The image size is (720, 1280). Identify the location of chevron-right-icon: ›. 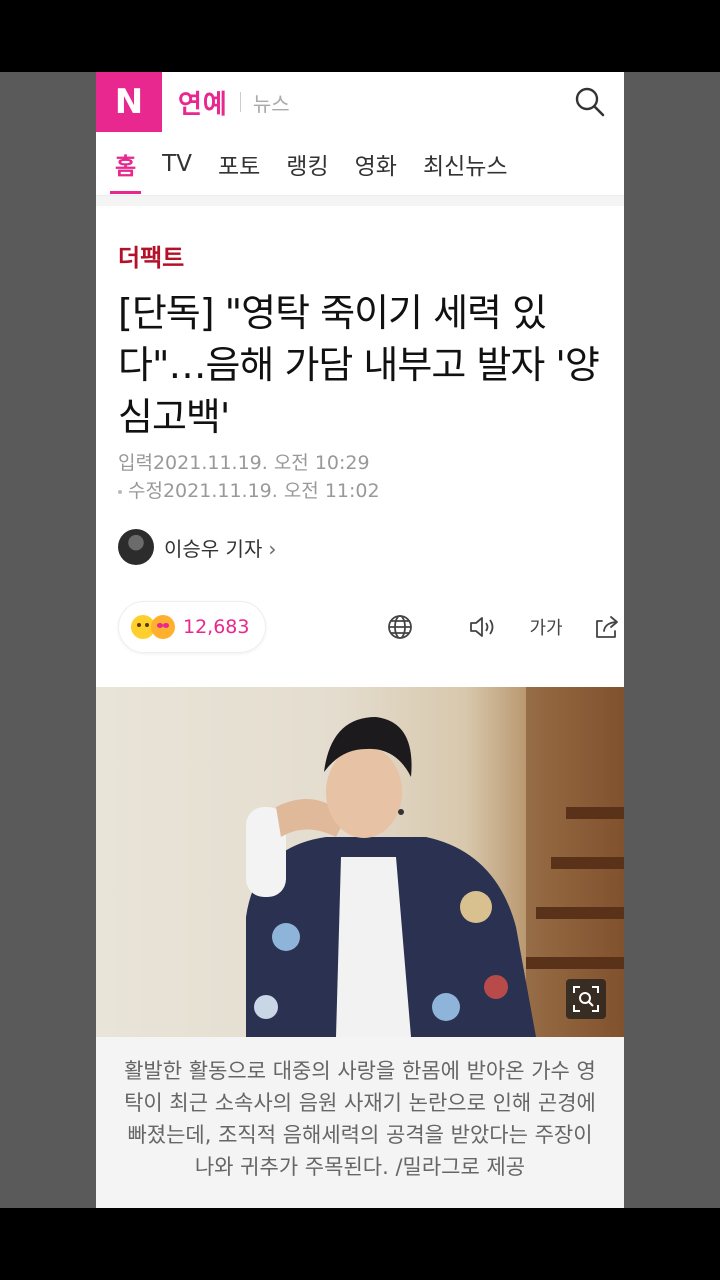
(272, 548).